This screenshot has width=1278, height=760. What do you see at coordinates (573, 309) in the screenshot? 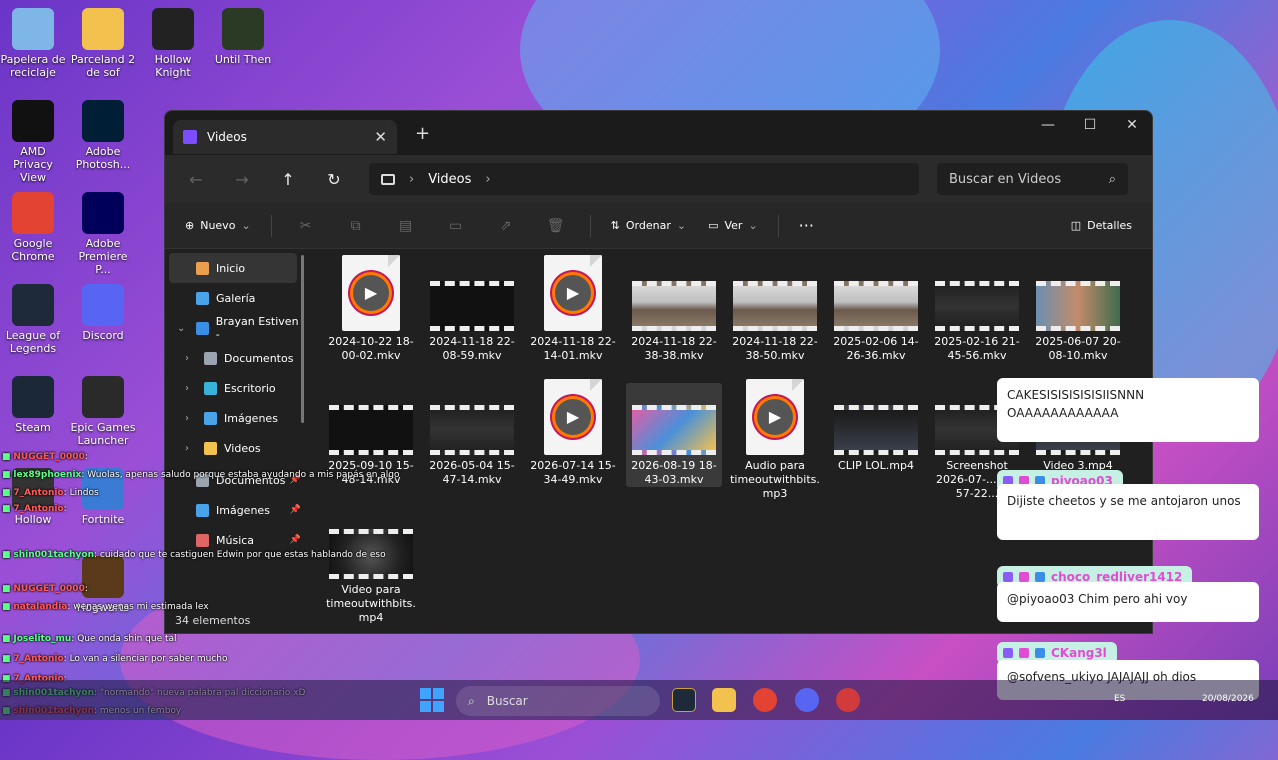
I see `file-item: ▶ 2024-11-18 22-14-01.mkv` at bounding box center [573, 309].